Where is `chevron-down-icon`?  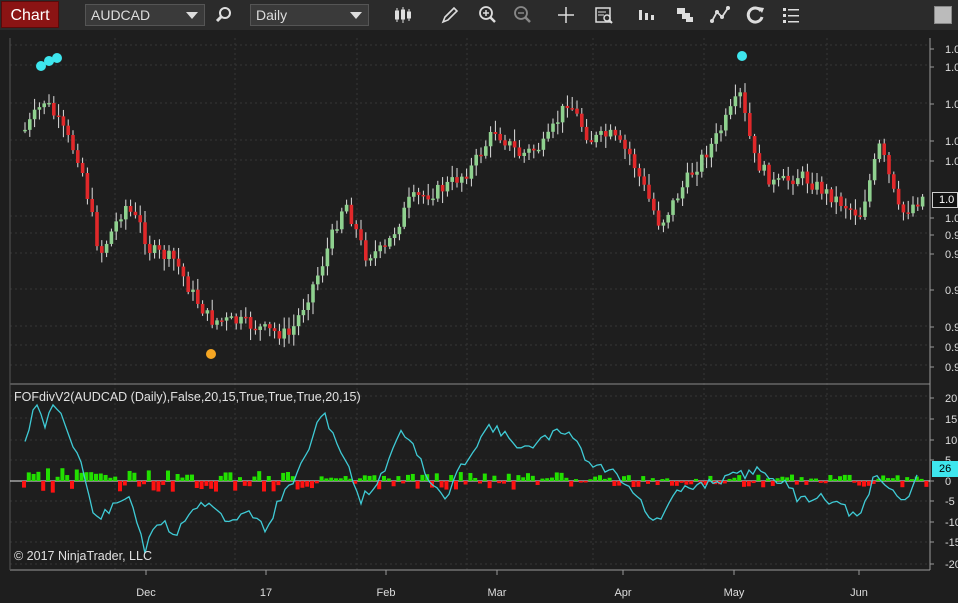 chevron-down-icon is located at coordinates (356, 15).